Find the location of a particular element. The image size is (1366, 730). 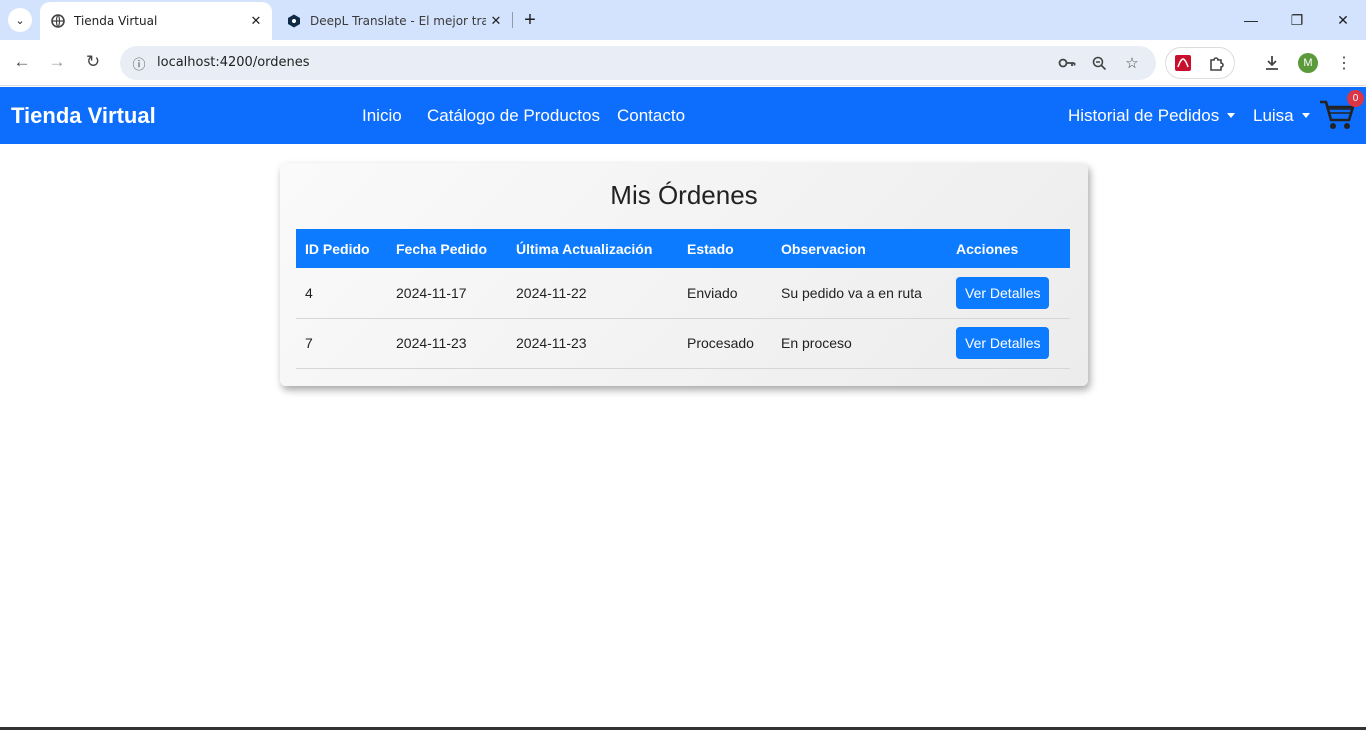

extensions-group is located at coordinates (1200, 63).